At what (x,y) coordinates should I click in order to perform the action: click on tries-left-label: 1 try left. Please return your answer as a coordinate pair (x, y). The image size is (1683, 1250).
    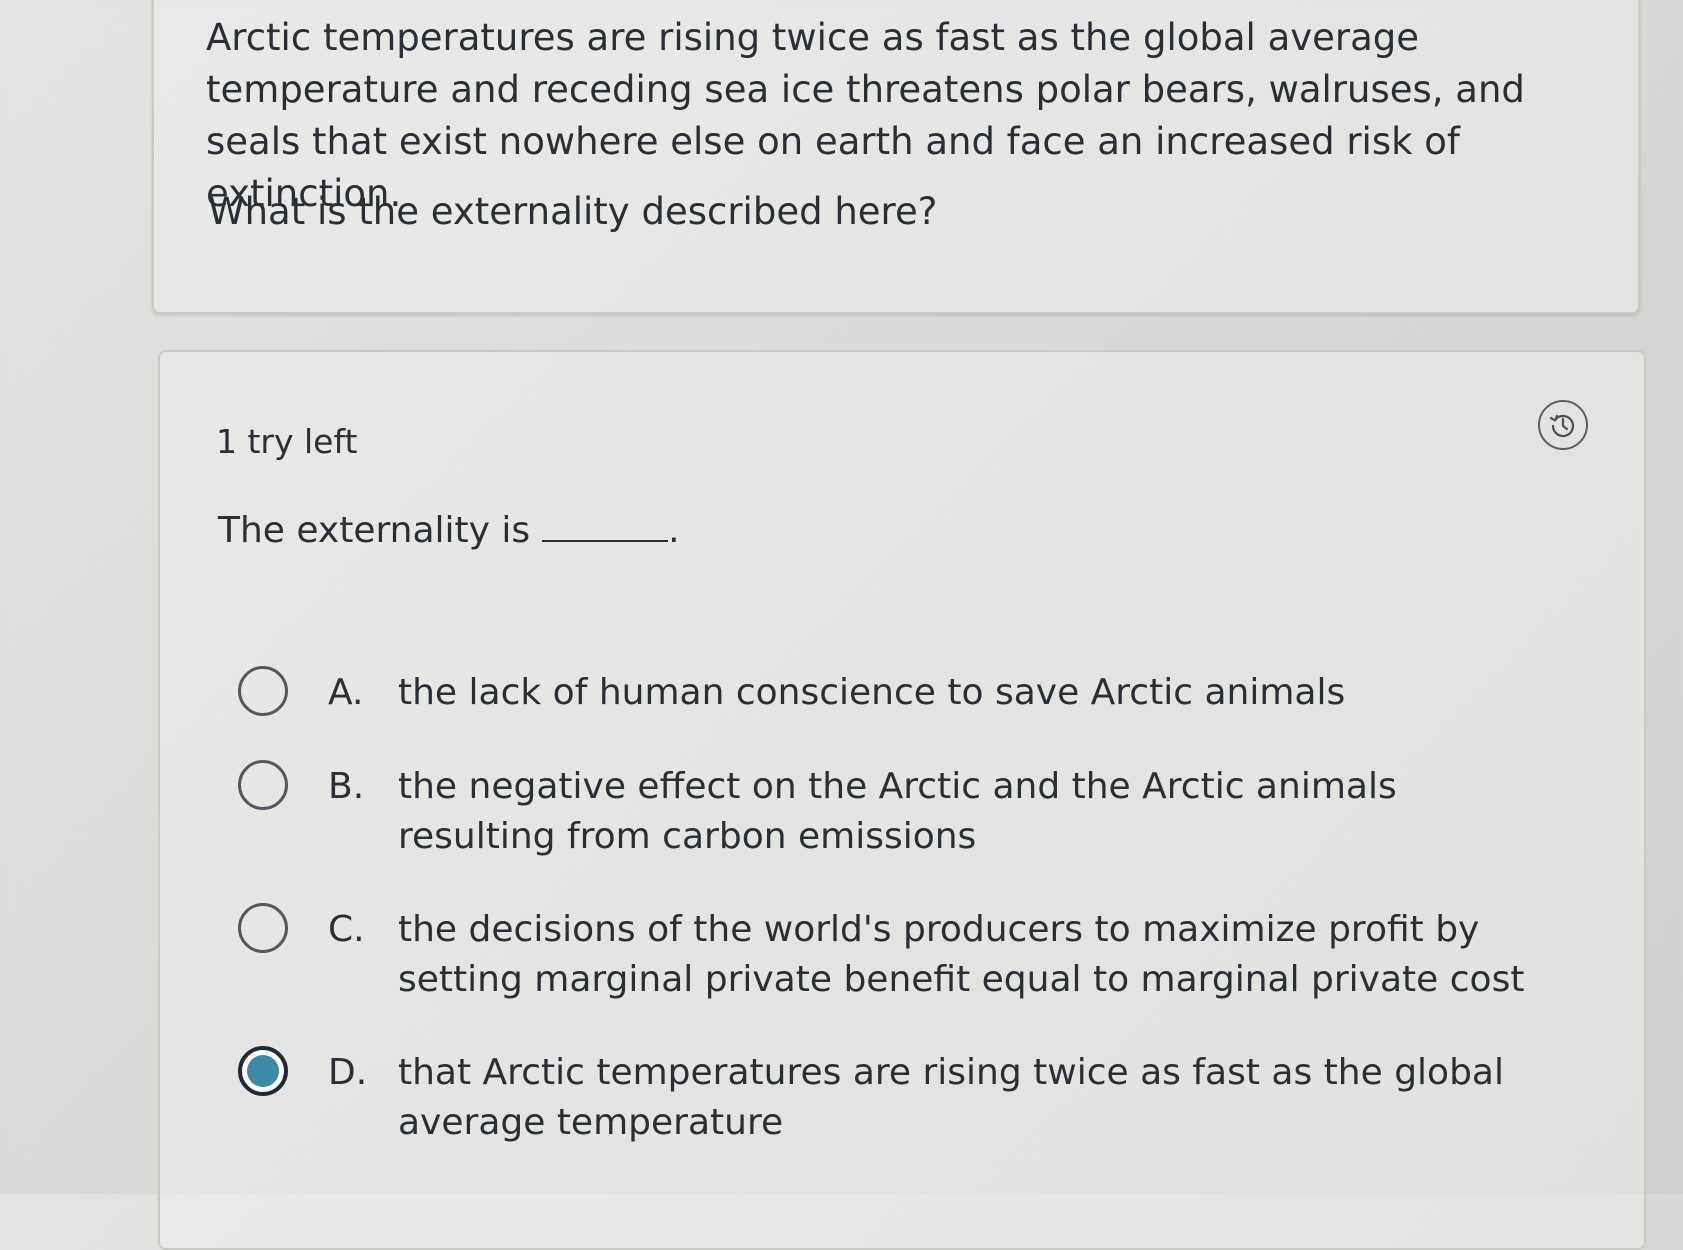
    Looking at the image, I should click on (287, 441).